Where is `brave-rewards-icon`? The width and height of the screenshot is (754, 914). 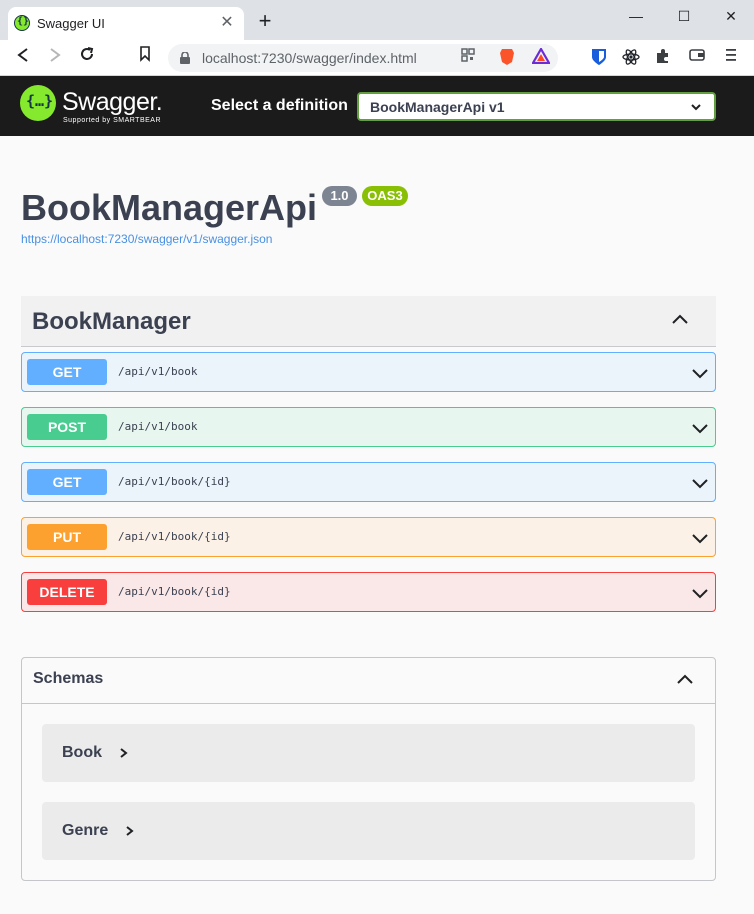 brave-rewards-icon is located at coordinates (541, 57).